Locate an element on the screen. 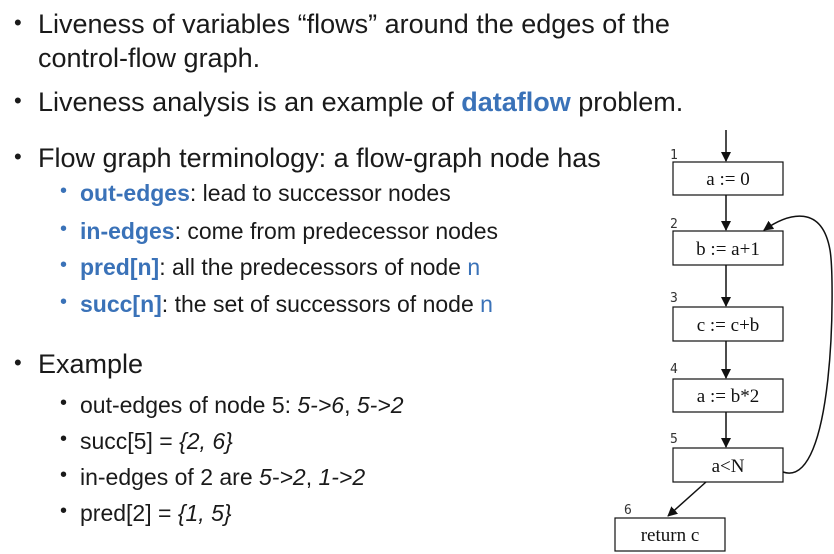 This screenshot has width=834, height=554. node-3-number: 3 is located at coordinates (674, 298).